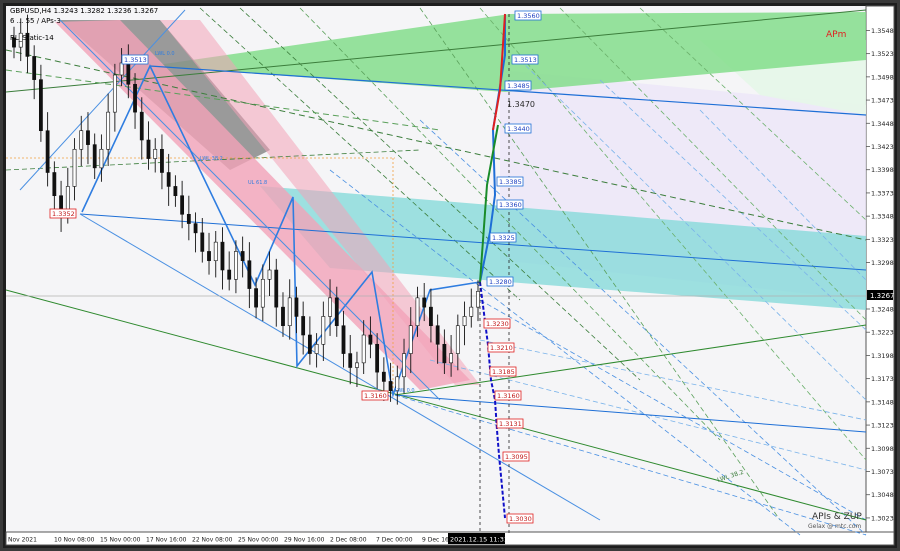  Describe the element at coordinates (882, 124) in the screenshot. I see `y-tick-label: 1.3448` at that location.